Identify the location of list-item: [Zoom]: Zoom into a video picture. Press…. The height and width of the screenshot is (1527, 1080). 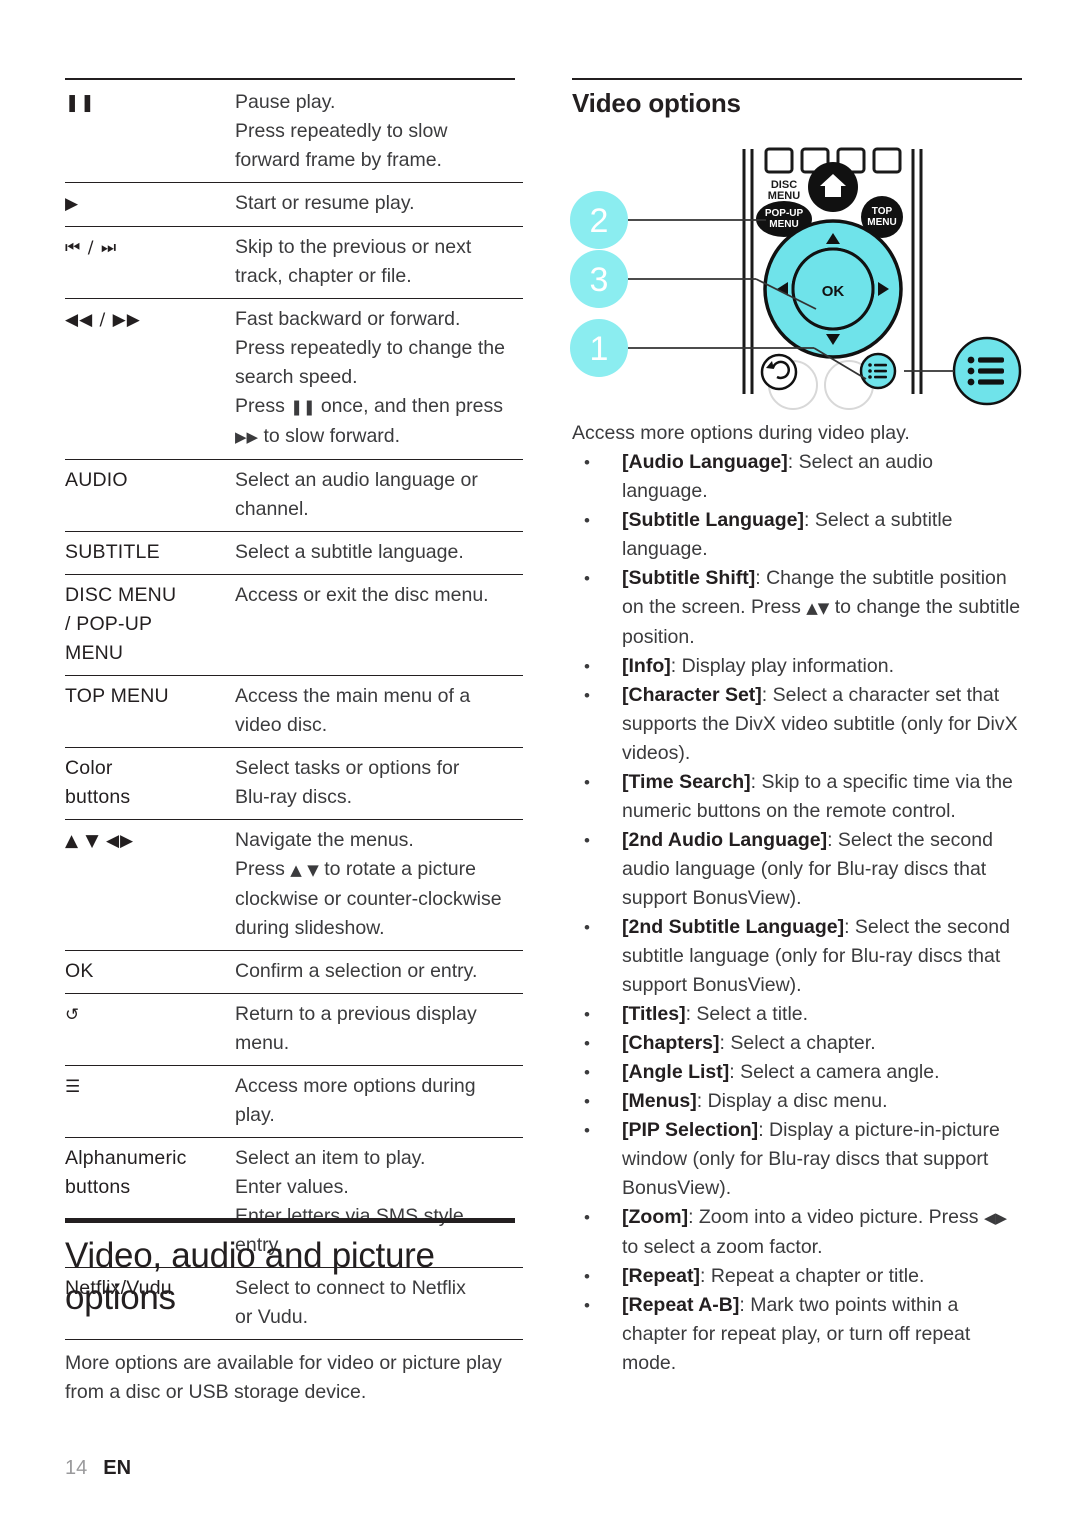
(797, 1232).